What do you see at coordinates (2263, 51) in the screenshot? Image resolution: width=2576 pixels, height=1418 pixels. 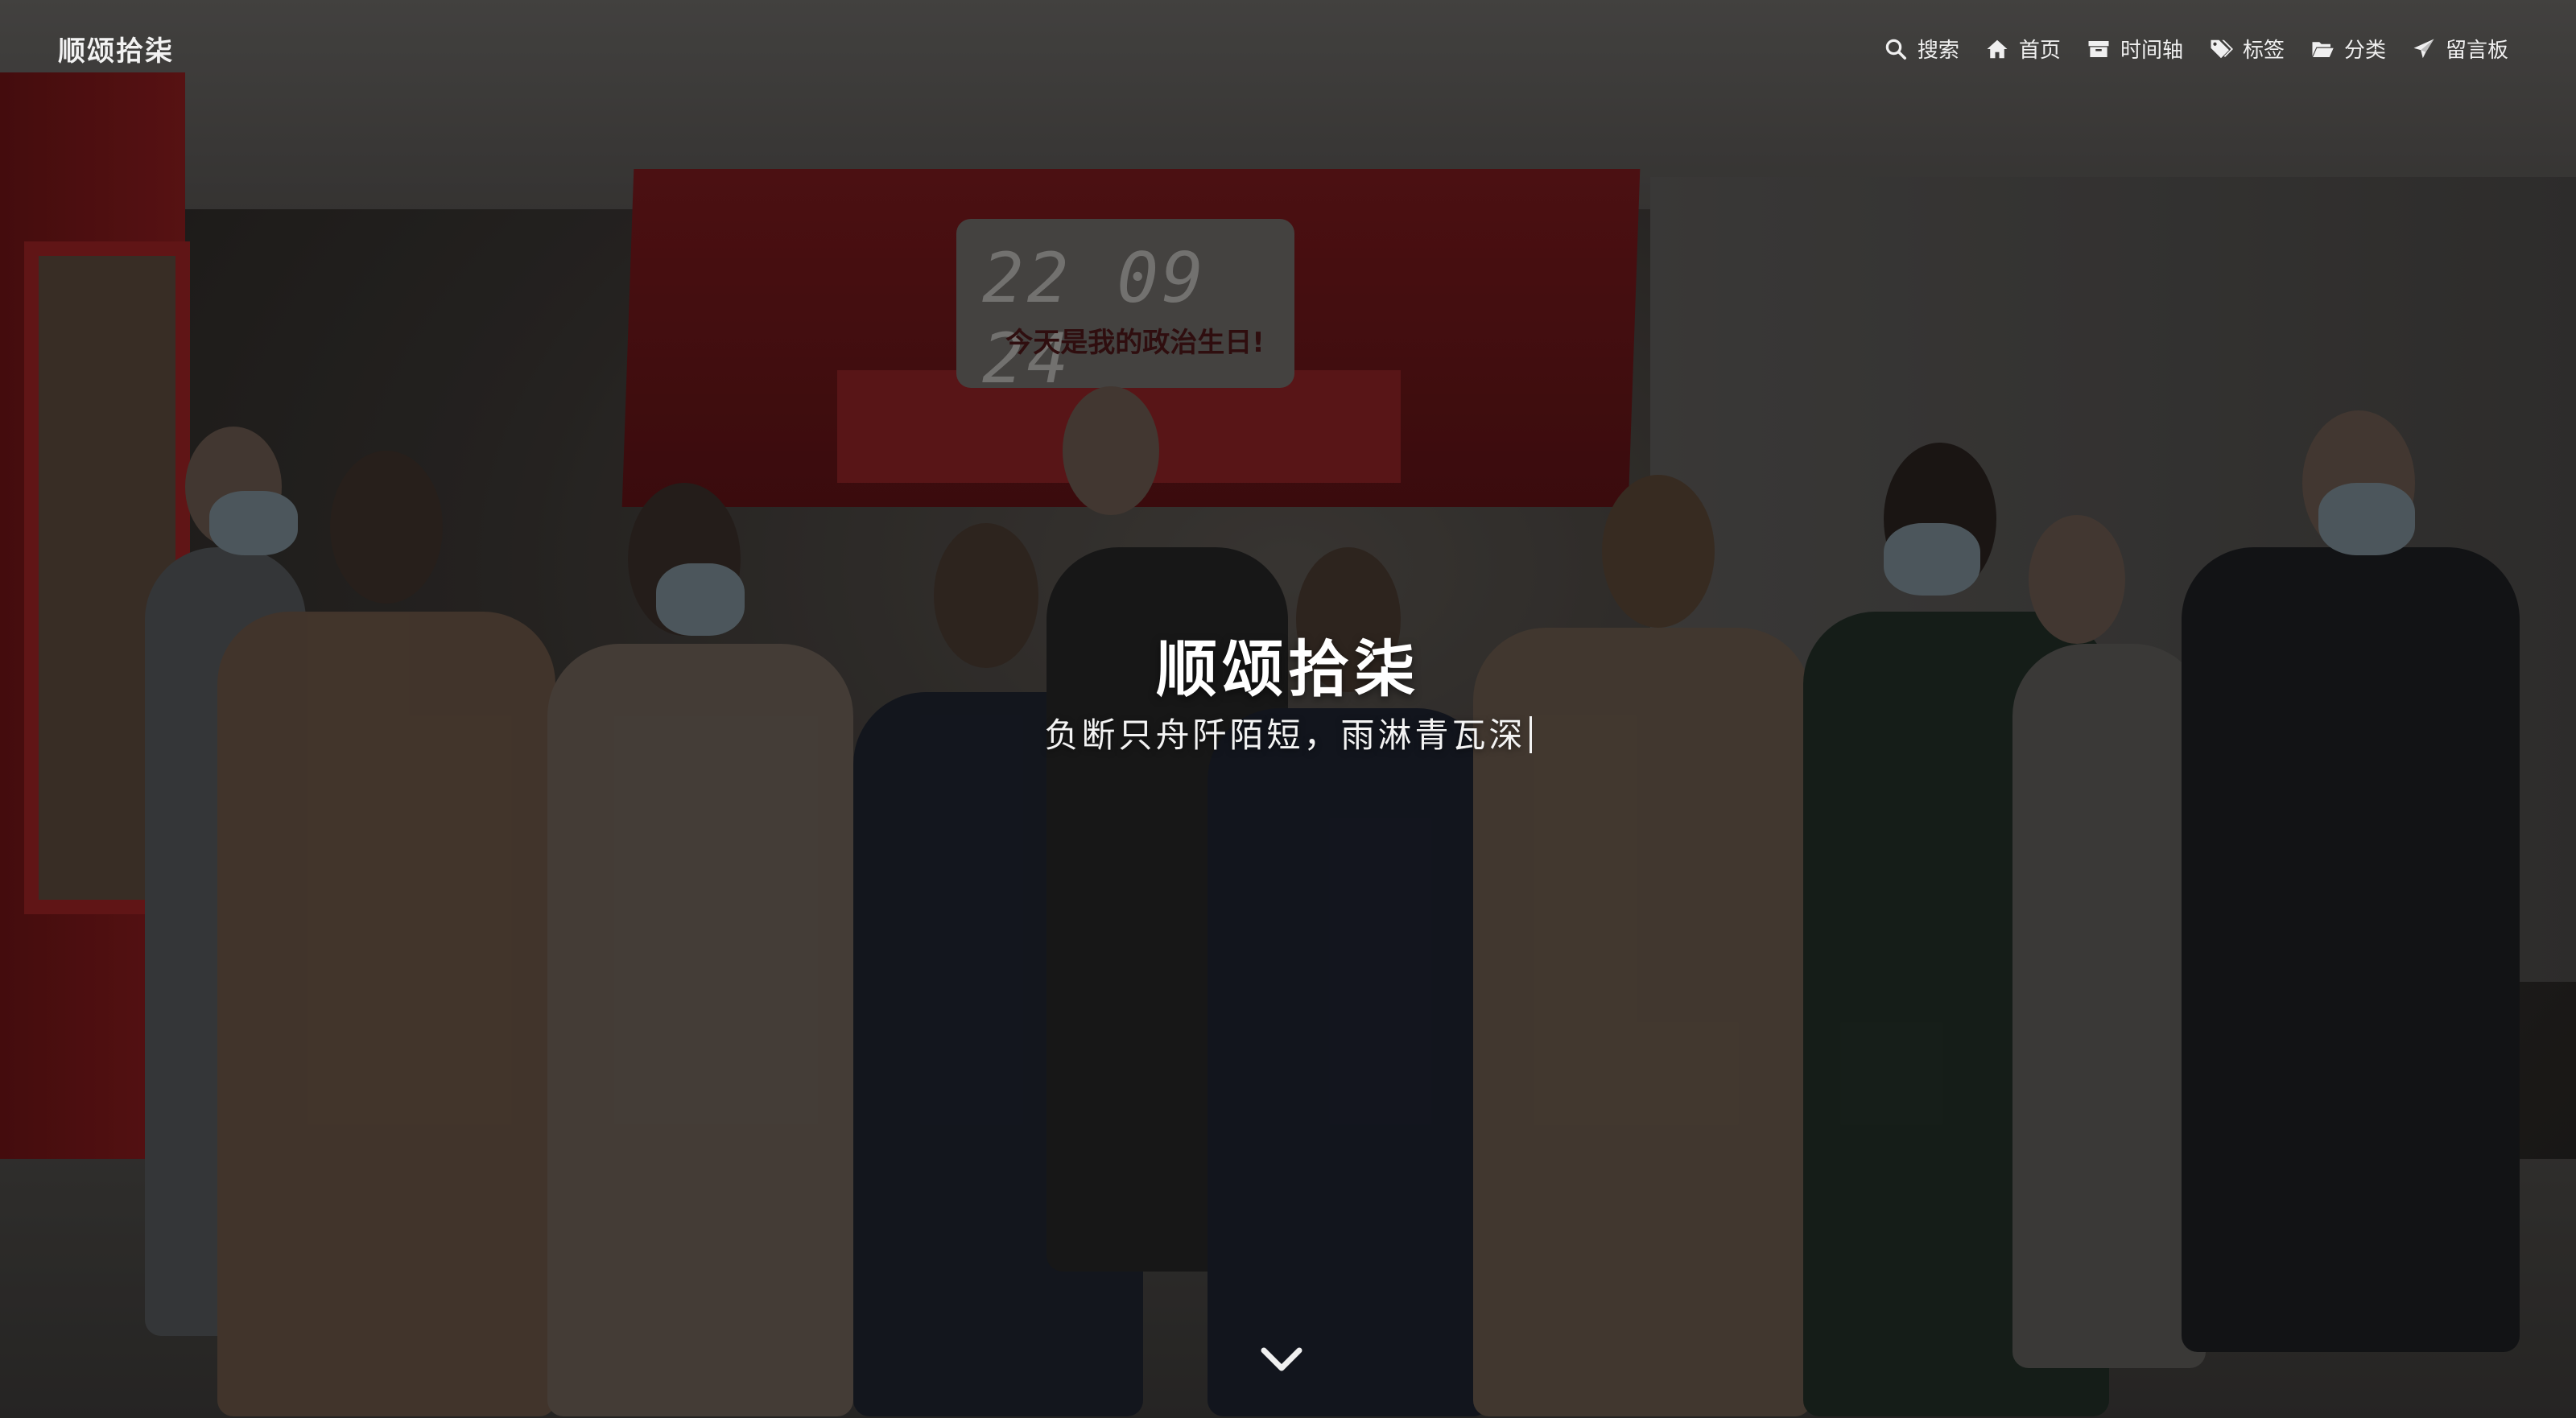 I see `nav-item-label: 标签` at bounding box center [2263, 51].